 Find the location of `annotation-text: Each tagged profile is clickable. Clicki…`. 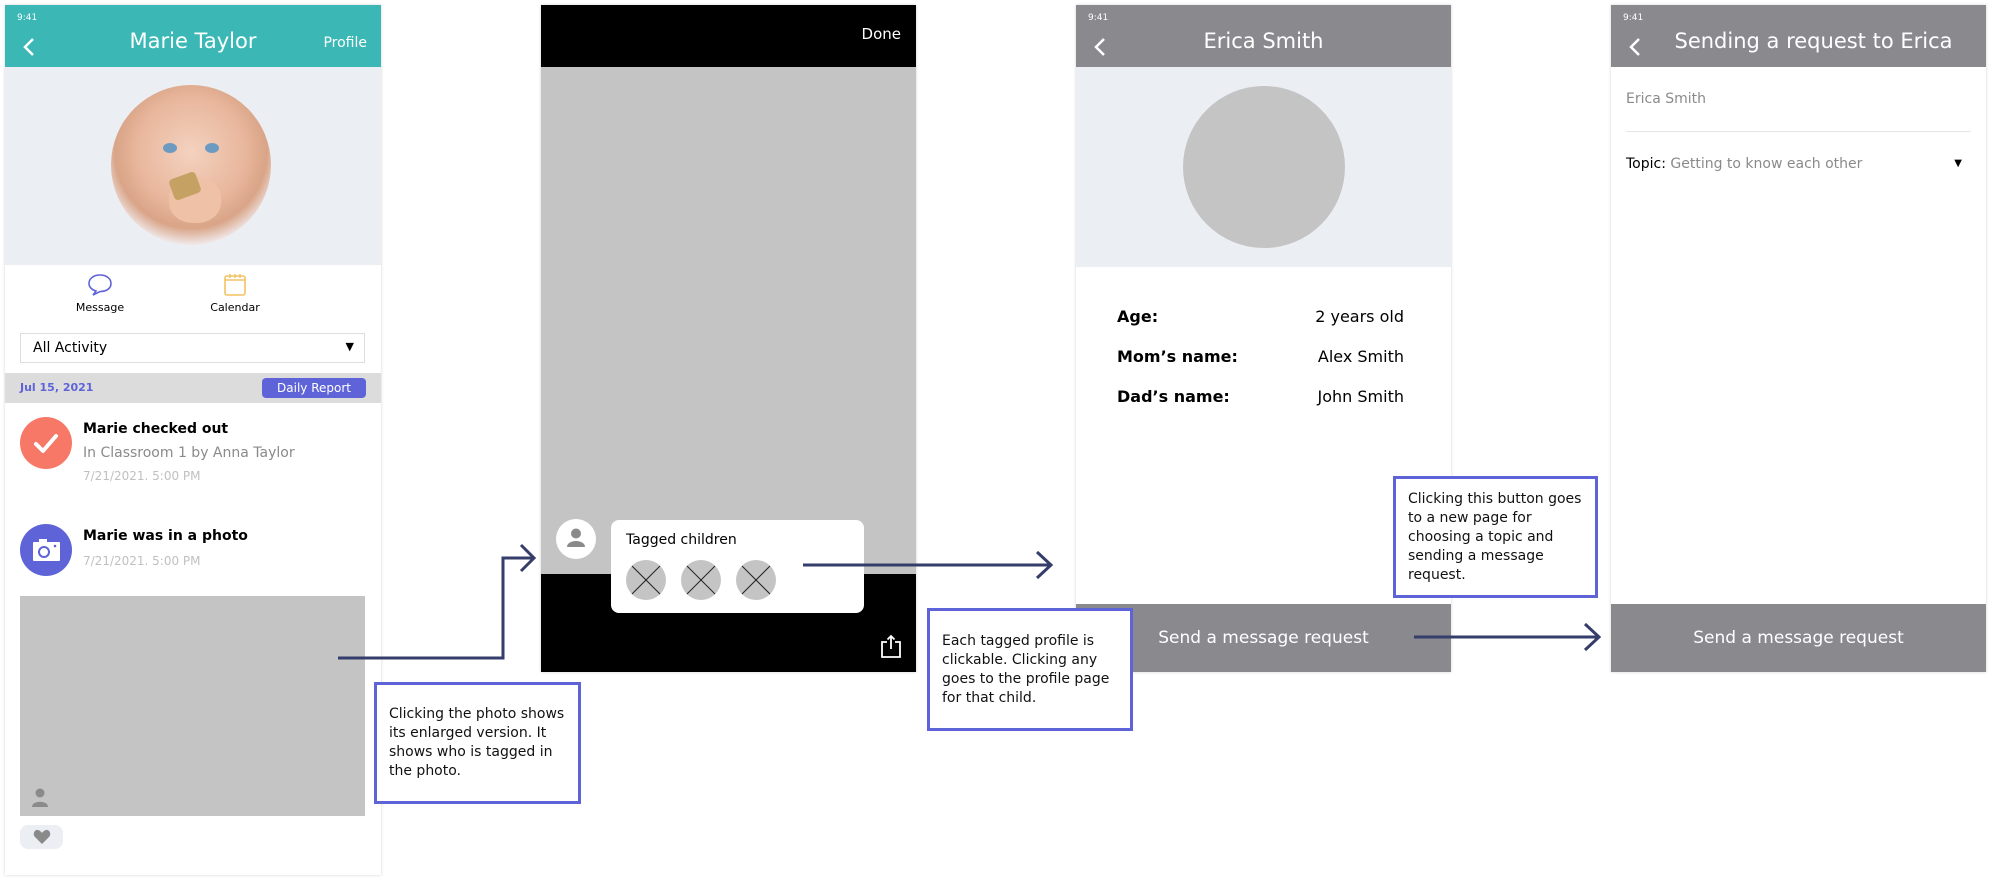

annotation-text: Each tagged profile is clickable. Clicki… is located at coordinates (1026, 669).